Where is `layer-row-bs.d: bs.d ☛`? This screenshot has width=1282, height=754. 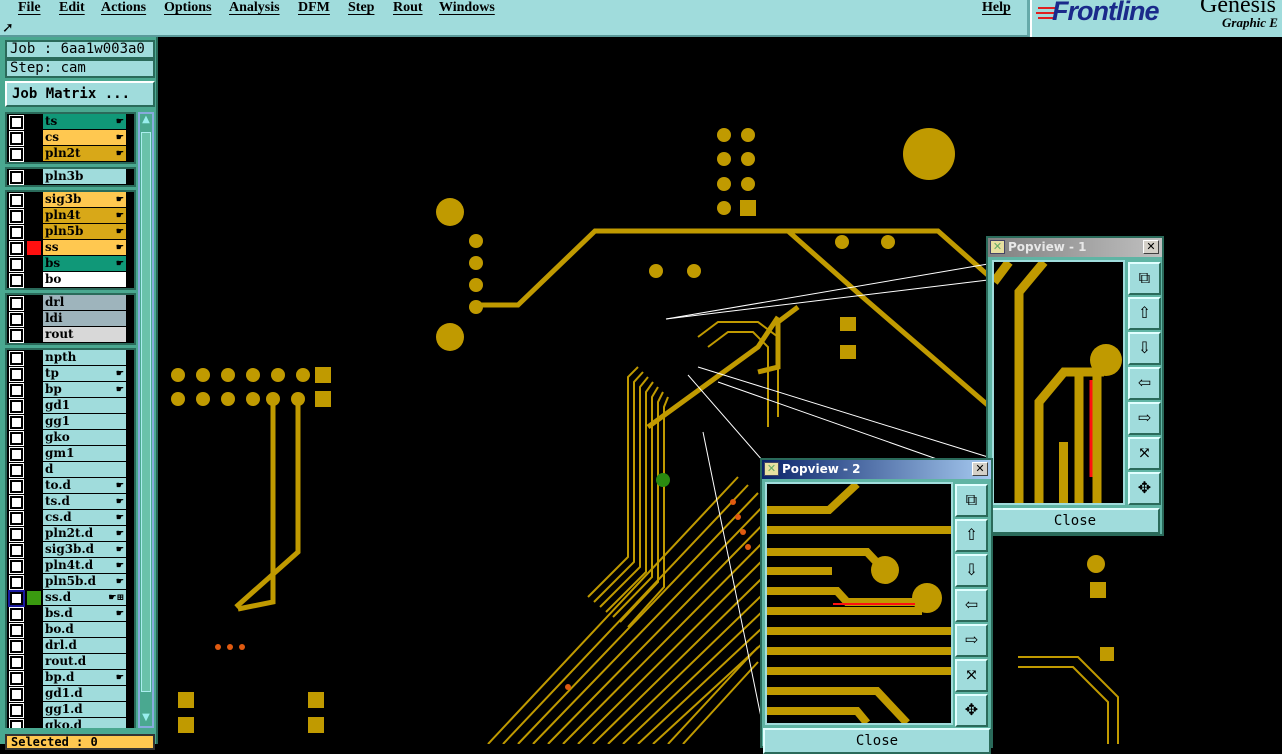 layer-row-bs.d: bs.d ☛ is located at coordinates (70, 614).